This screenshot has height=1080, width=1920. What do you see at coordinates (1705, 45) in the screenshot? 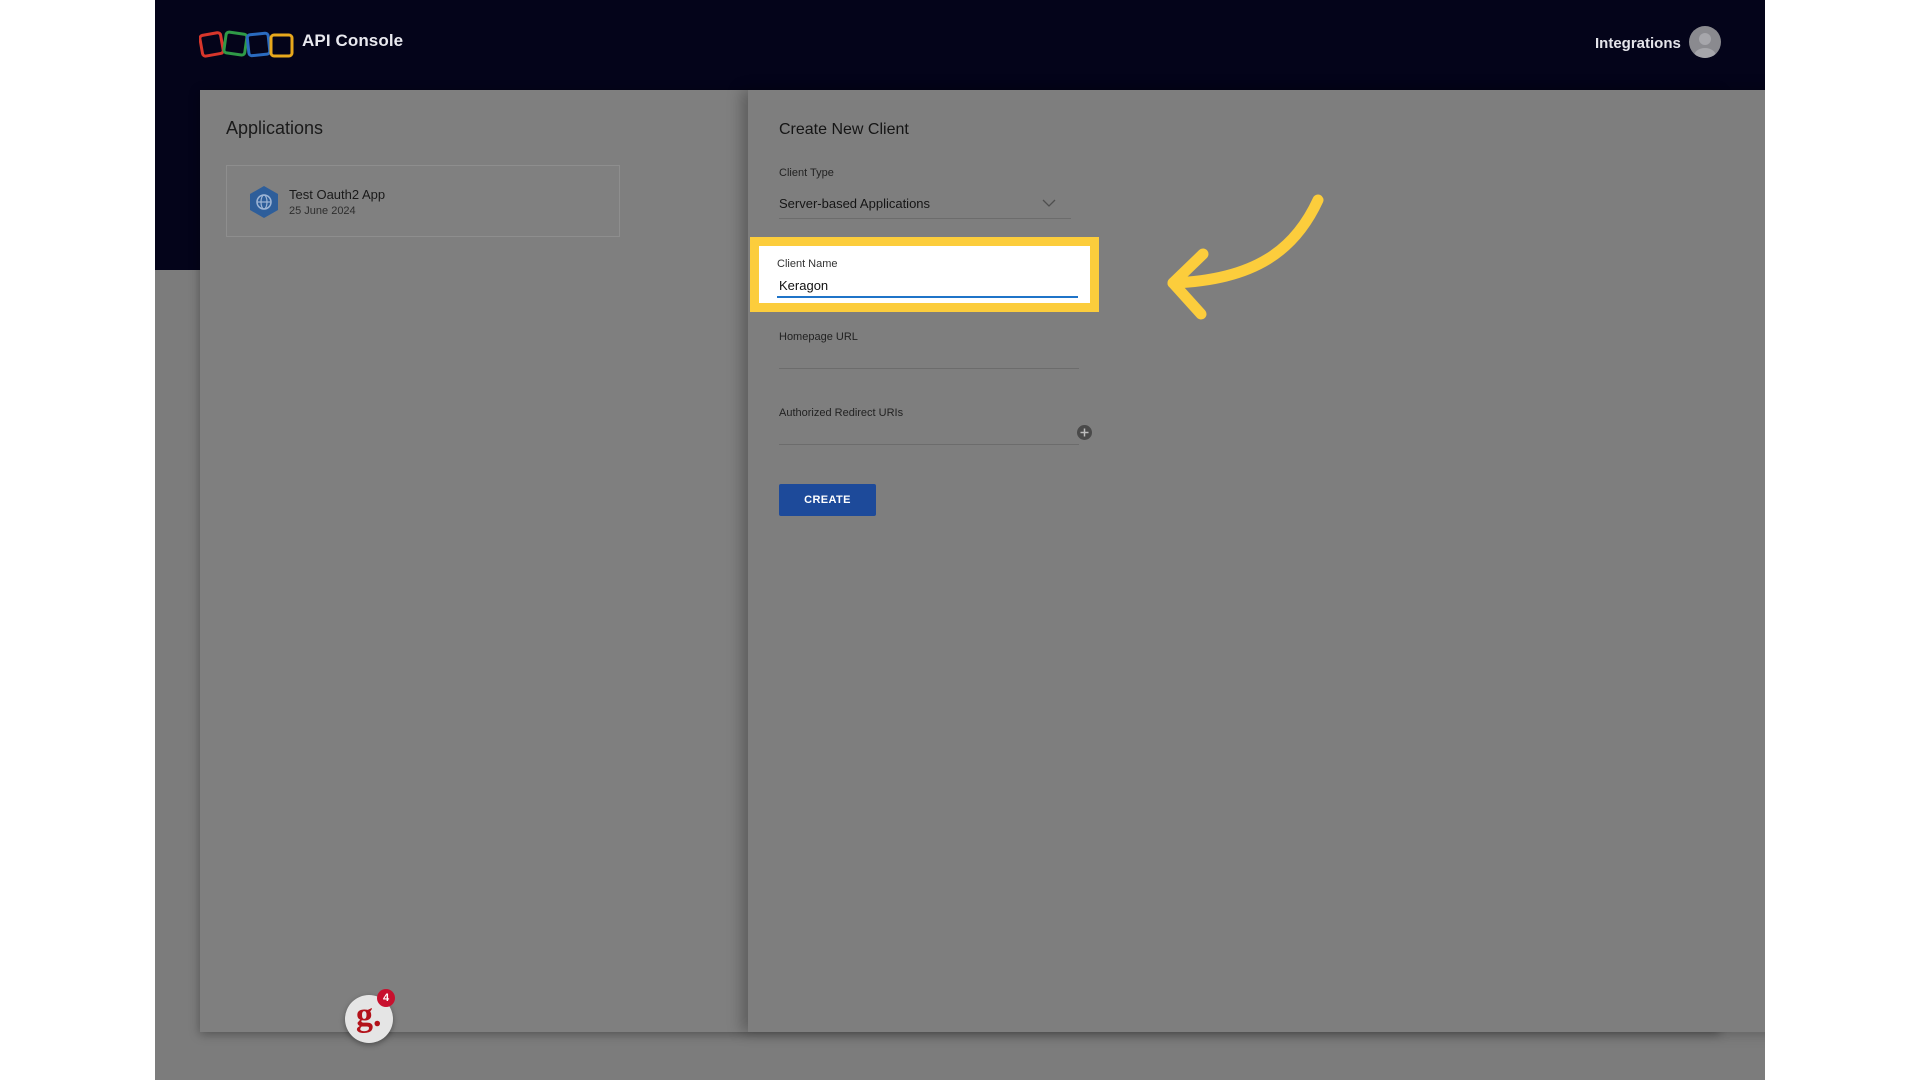
I see `user-icon` at bounding box center [1705, 45].